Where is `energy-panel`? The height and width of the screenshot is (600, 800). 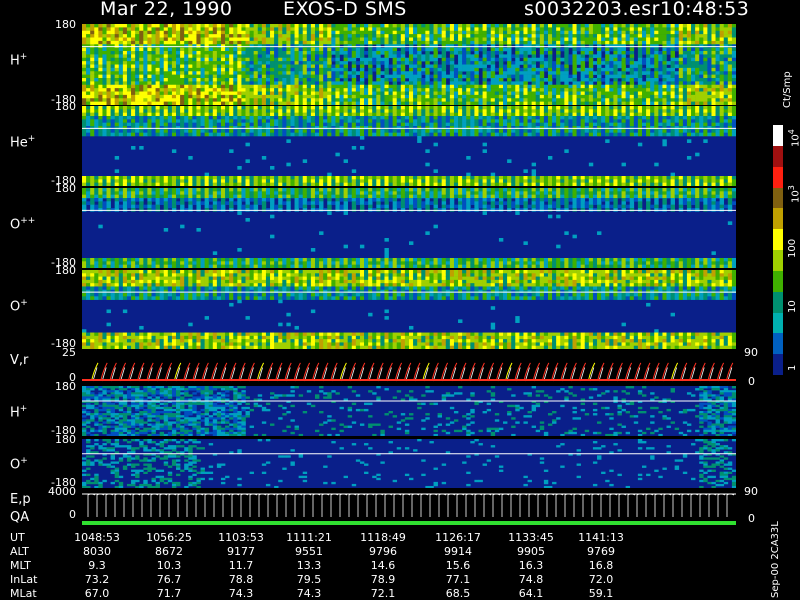 energy-panel is located at coordinates (409, 505).